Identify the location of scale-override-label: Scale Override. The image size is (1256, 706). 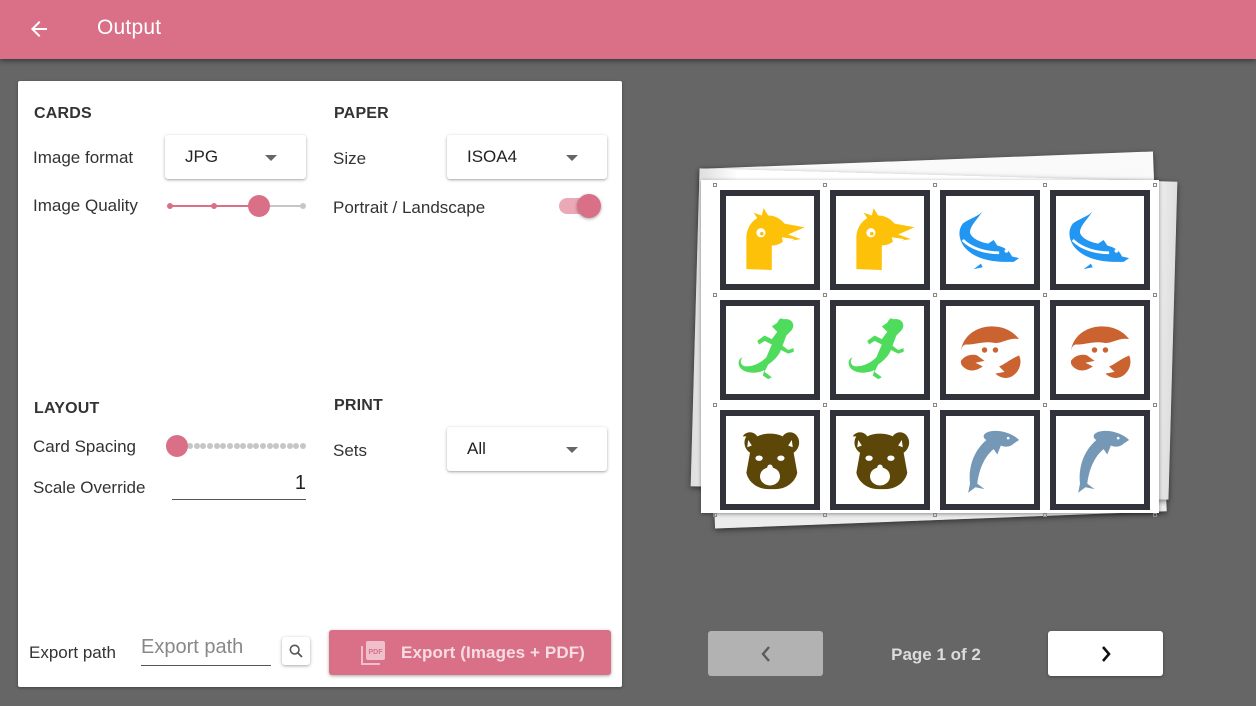
(89, 487).